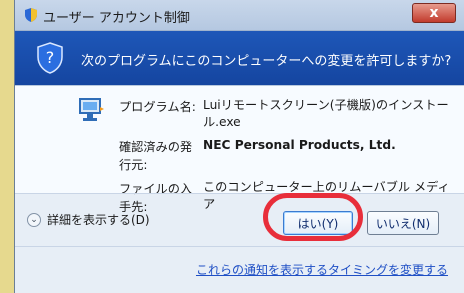  What do you see at coordinates (91, 109) in the screenshot?
I see `network-computer-icon` at bounding box center [91, 109].